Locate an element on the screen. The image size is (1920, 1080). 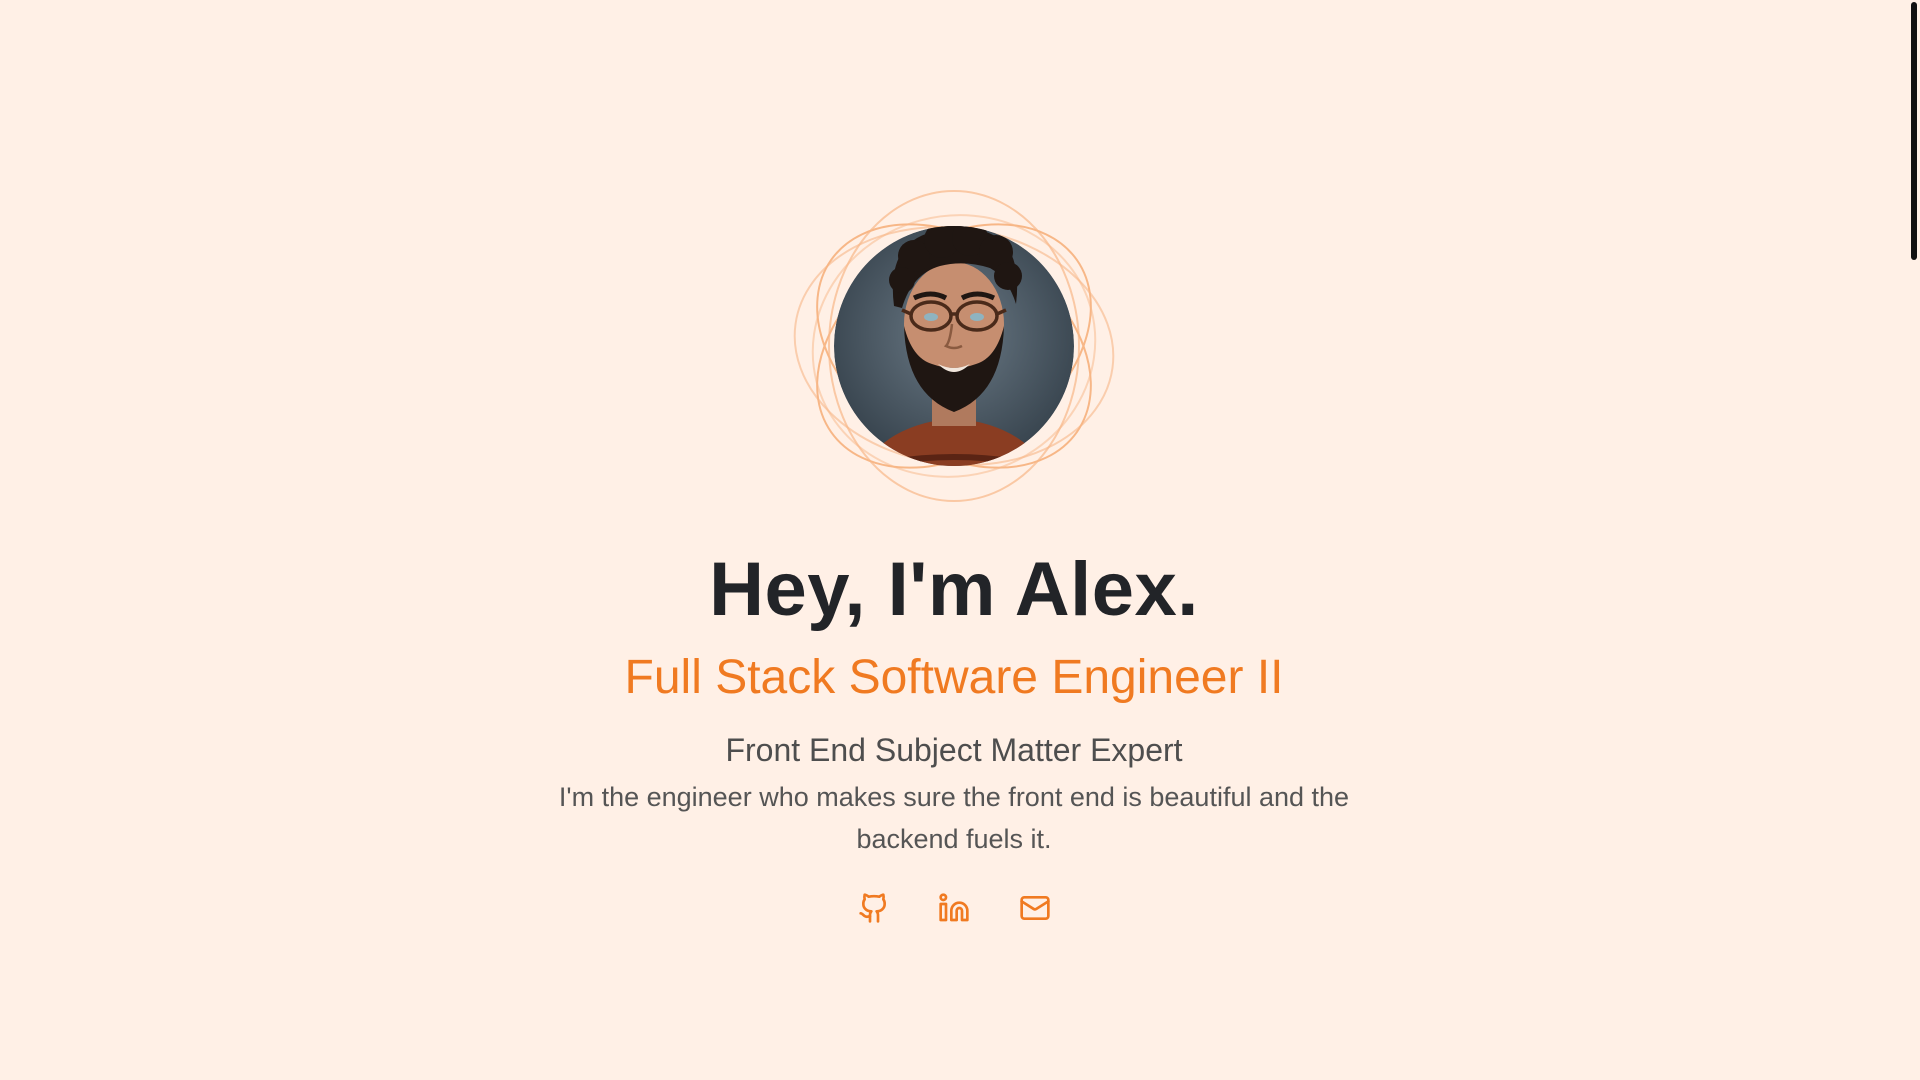
github-link is located at coordinates (874, 908).